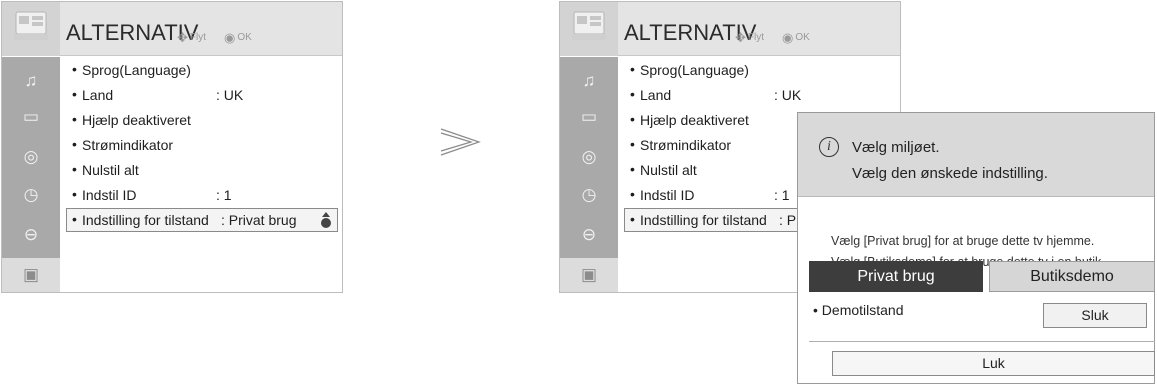 The height and width of the screenshot is (386, 1157). I want to click on demo-mode-toggle: Sluk, so click(1095, 315).